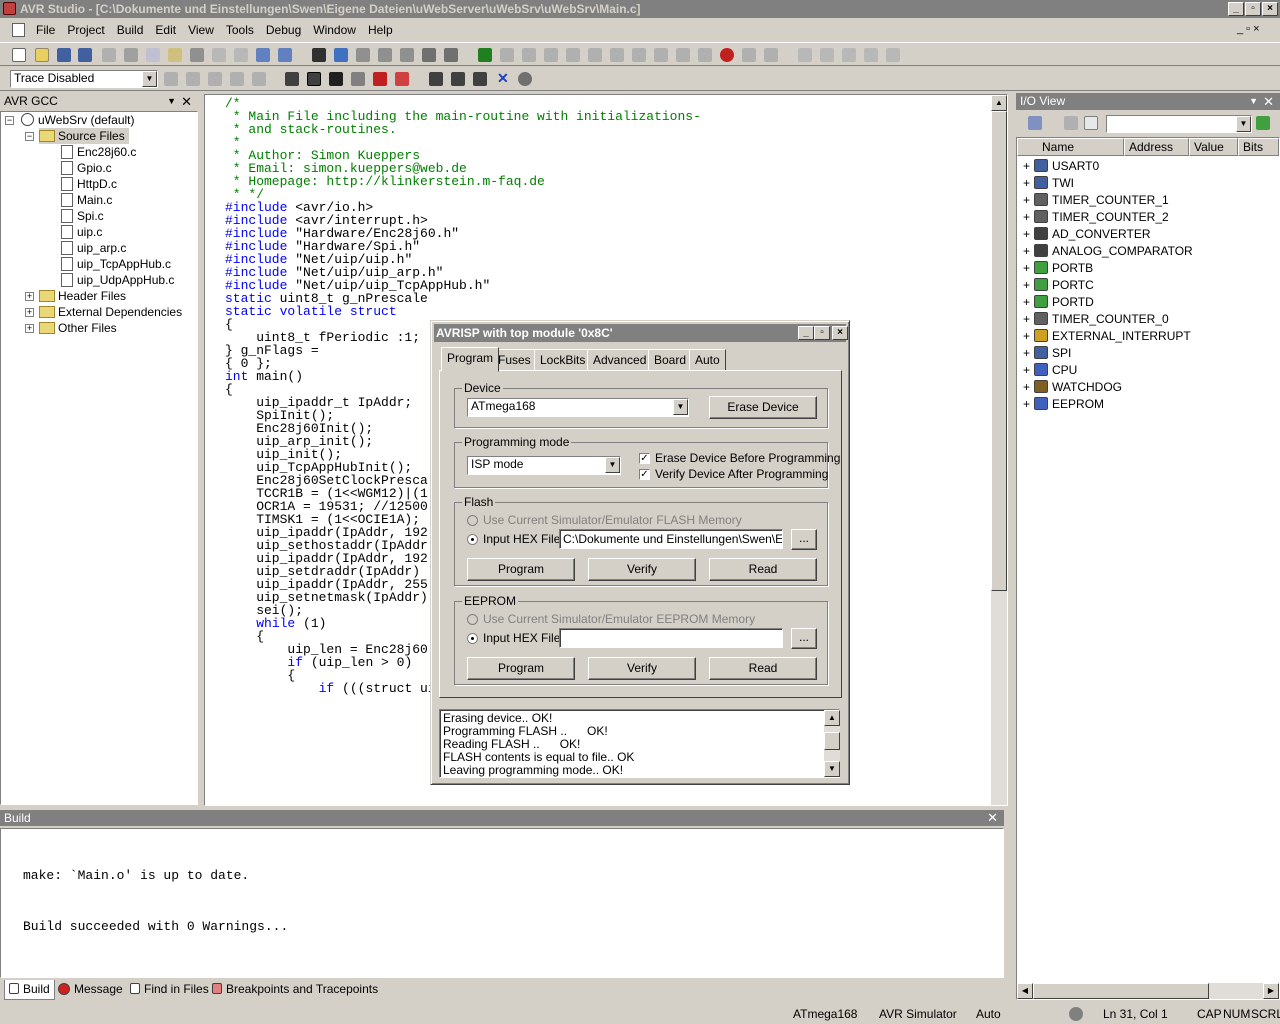 The height and width of the screenshot is (1024, 1280). I want to click on io-item: + TIMER_COUNTER_2, so click(1096, 217).